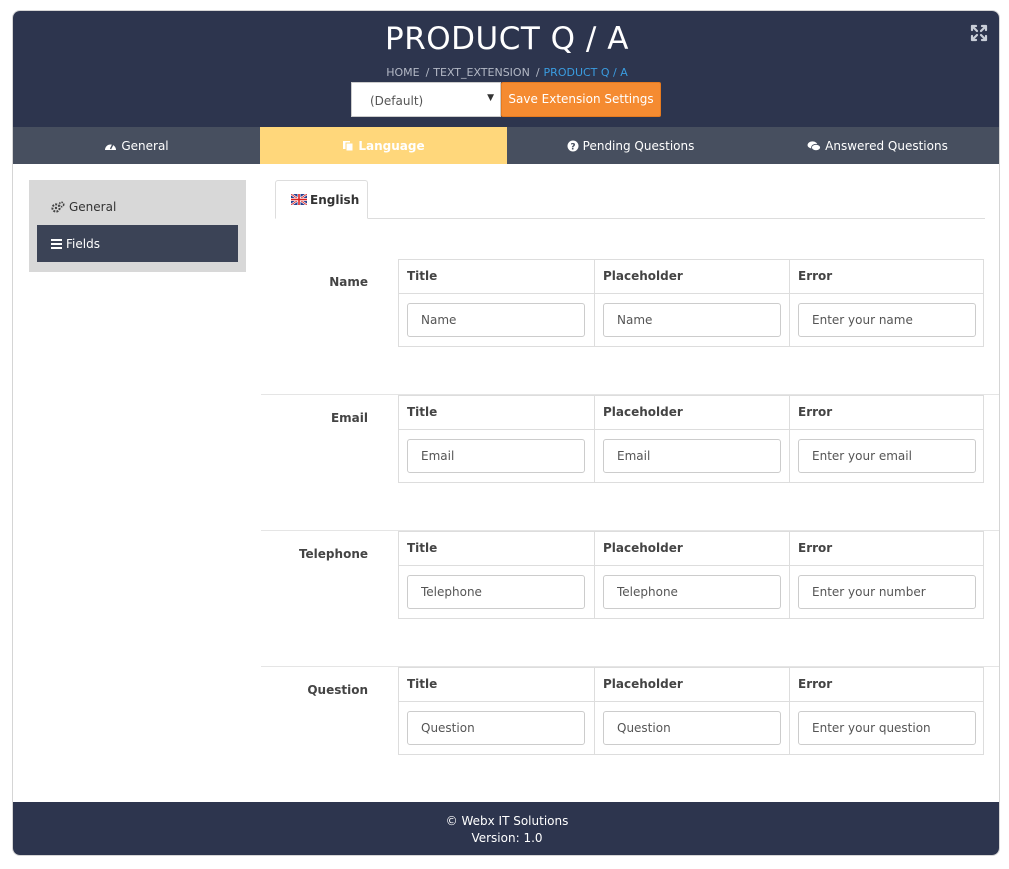 The width and height of the screenshot is (1009, 869). What do you see at coordinates (137, 243) in the screenshot?
I see `sidebar-item-fields: Fields` at bounding box center [137, 243].